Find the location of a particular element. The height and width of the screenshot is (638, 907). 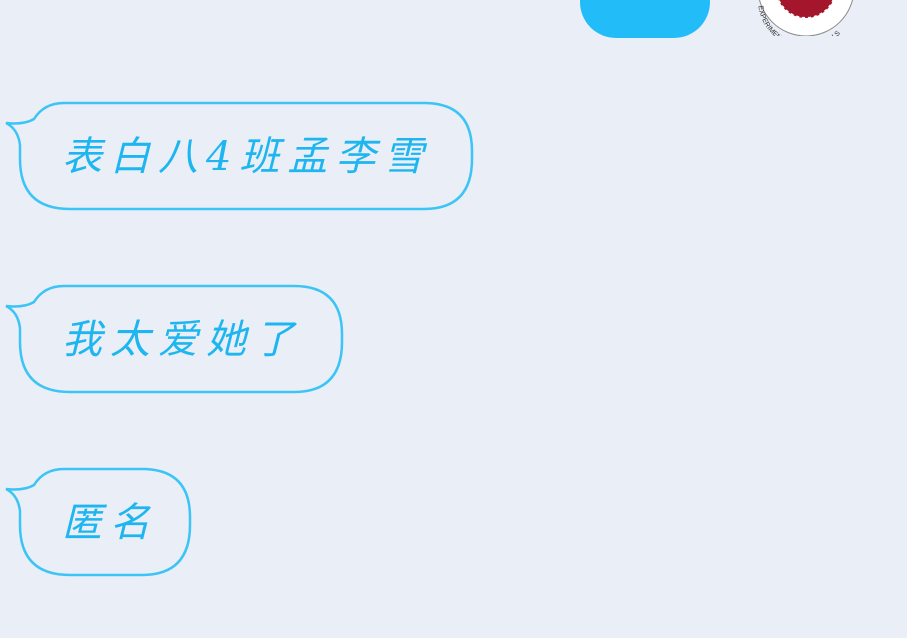

message-bubble: 匿名 is located at coordinates (99, 523).